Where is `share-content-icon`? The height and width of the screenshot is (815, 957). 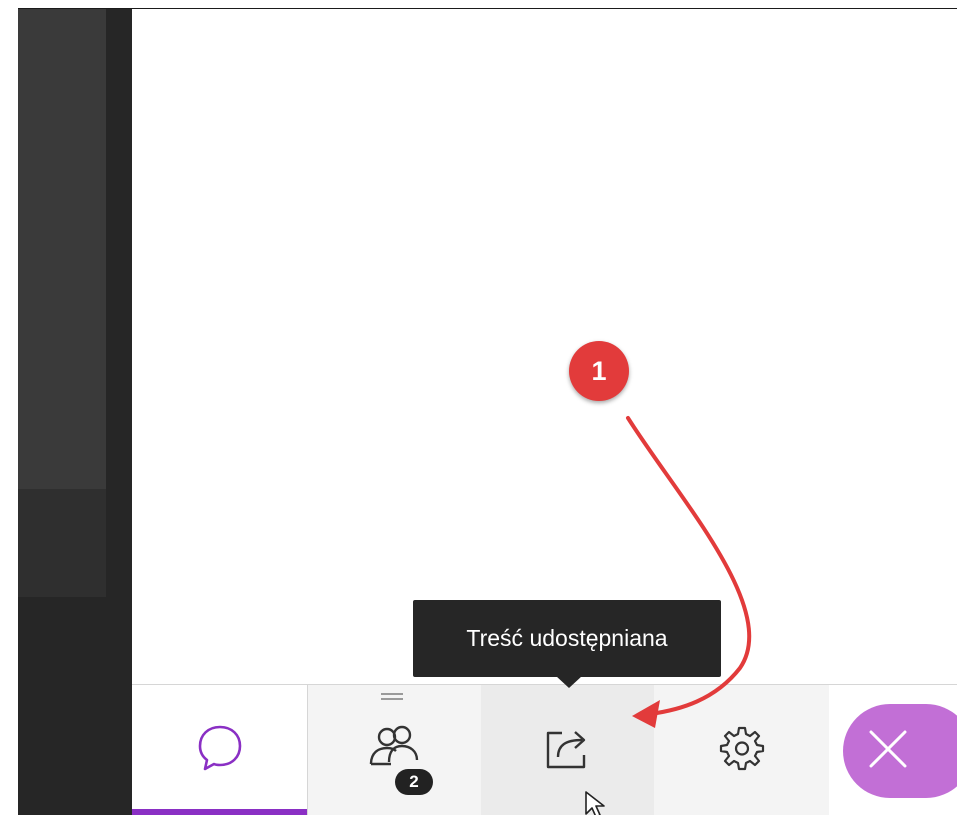
share-content-icon is located at coordinates (568, 750).